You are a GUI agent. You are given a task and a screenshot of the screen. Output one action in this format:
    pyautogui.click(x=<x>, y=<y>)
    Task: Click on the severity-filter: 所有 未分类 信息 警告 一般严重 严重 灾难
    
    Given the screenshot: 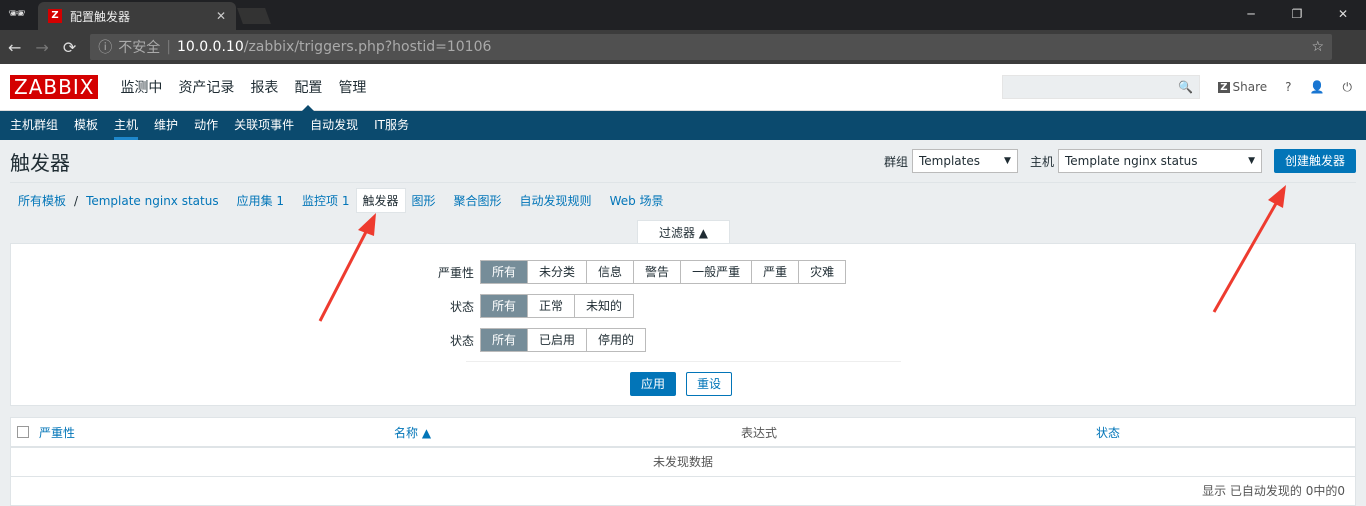 What is the action you would take?
    pyautogui.click(x=663, y=272)
    